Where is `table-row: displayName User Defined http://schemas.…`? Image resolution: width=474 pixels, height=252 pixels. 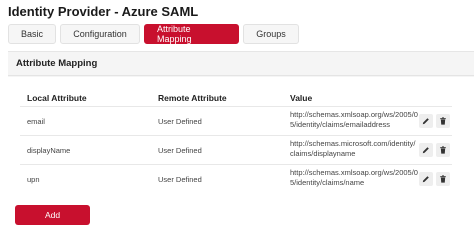 table-row: displayName User Defined http://schemas.… is located at coordinates (236, 149).